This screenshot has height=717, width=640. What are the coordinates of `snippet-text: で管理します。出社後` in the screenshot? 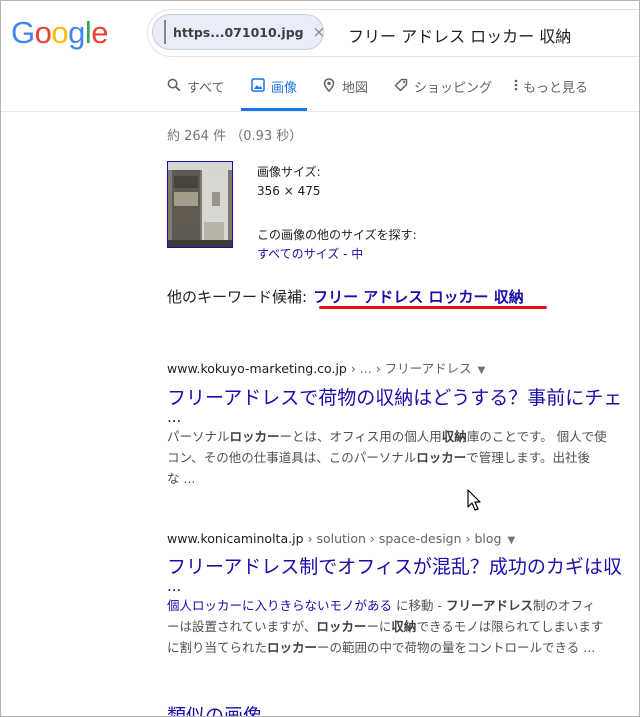 It's located at (528, 457).